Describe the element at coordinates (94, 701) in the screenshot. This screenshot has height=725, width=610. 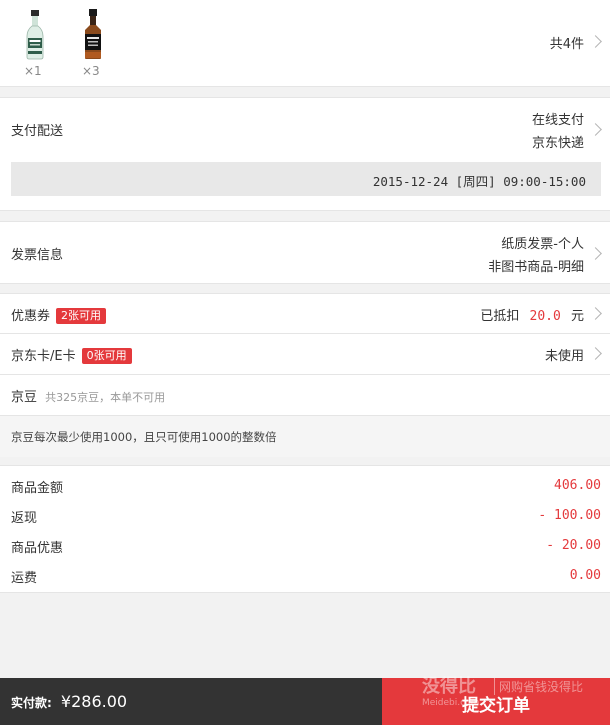
I see `pay-amount: ¥286.00` at that location.